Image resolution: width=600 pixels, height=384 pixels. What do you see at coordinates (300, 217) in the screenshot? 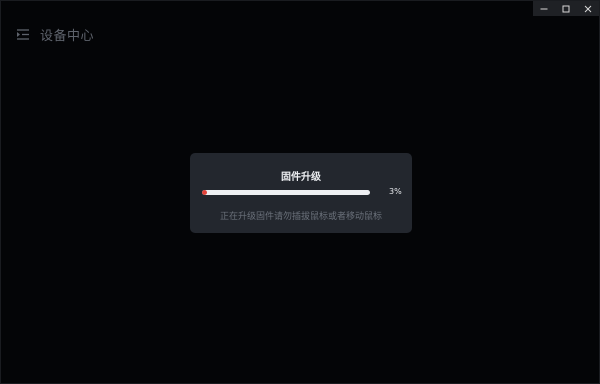
I see `dialog-message: 正在升级固件请勿插拔鼠标或者移动鼠标` at bounding box center [300, 217].